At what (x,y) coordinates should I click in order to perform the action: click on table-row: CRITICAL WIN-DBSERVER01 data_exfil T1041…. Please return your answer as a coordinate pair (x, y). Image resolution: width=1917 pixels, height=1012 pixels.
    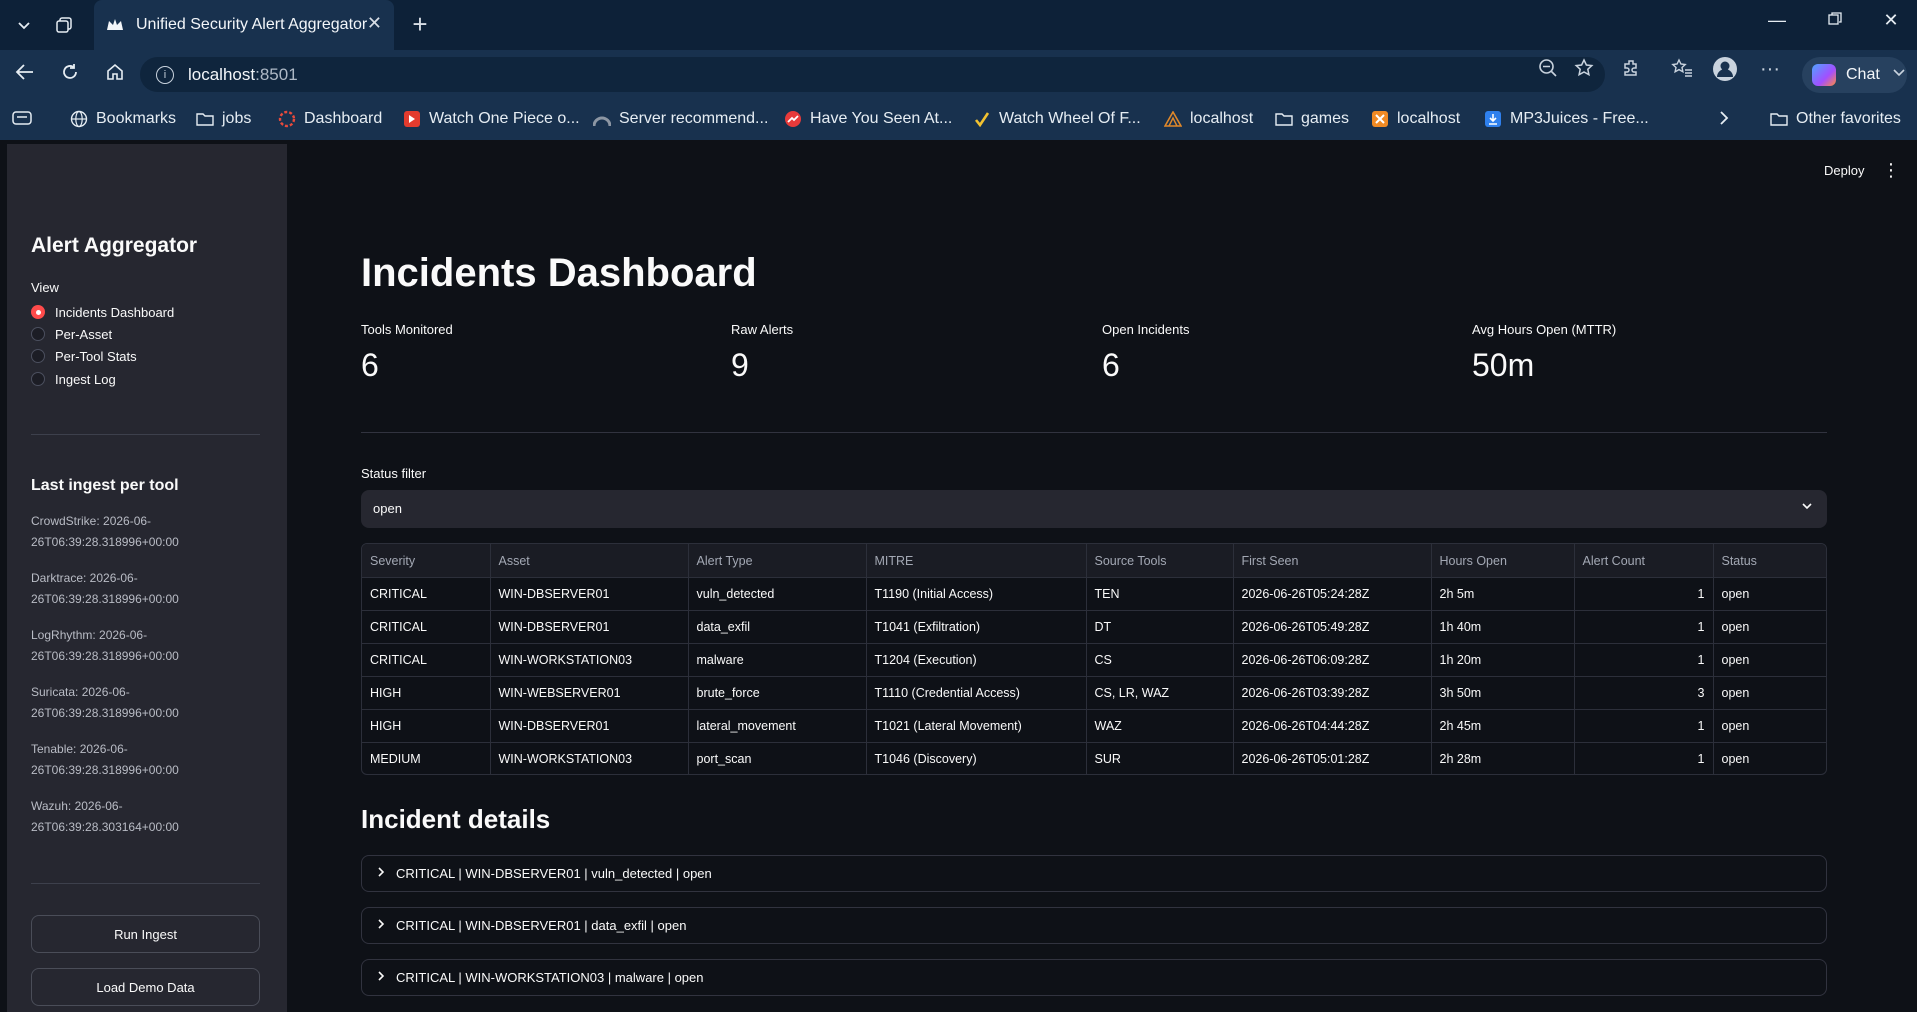
    Looking at the image, I should click on (1094, 627).